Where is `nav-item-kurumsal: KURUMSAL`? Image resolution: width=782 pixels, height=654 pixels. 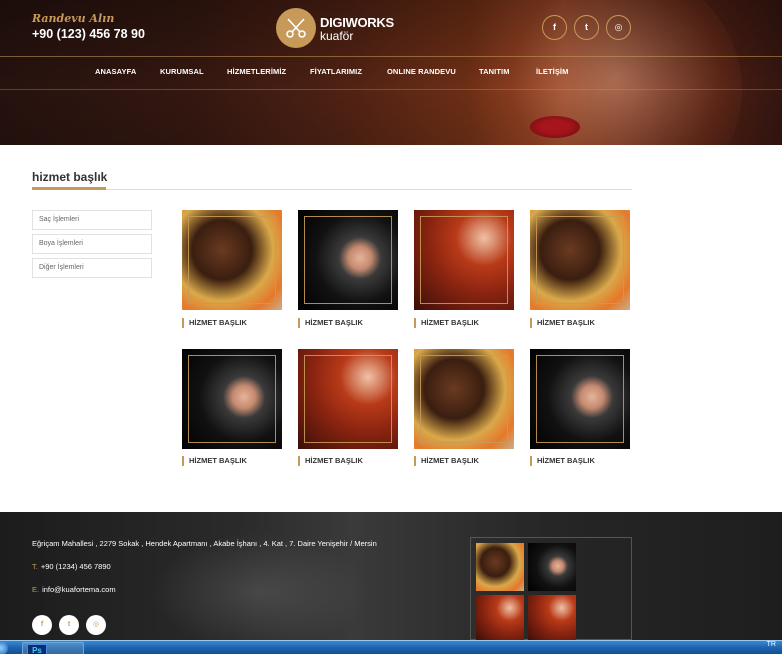 nav-item-kurumsal: KURUMSAL is located at coordinates (182, 71).